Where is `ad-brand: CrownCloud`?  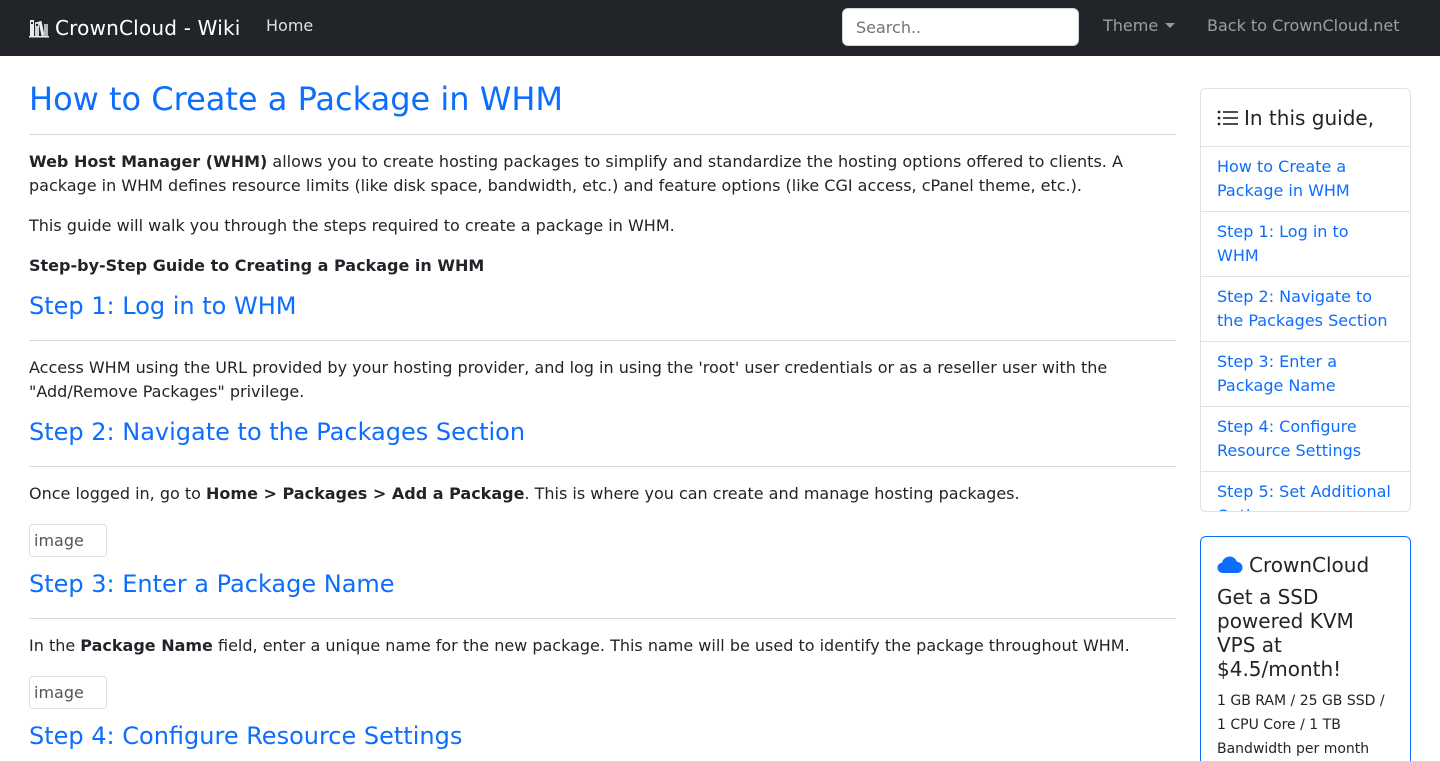
ad-brand: CrownCloud is located at coordinates (1309, 565).